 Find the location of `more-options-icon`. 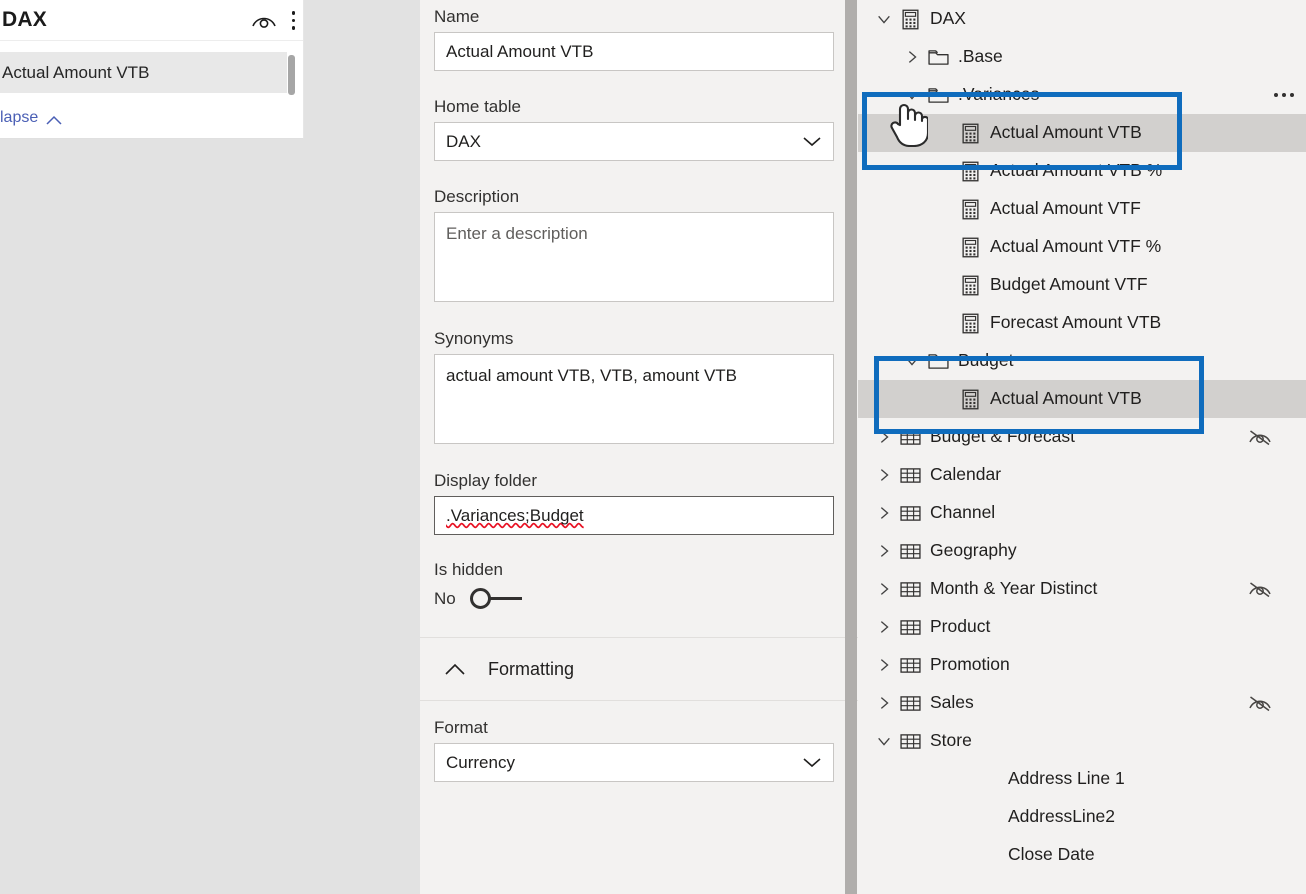

more-options-icon is located at coordinates (1284, 95).